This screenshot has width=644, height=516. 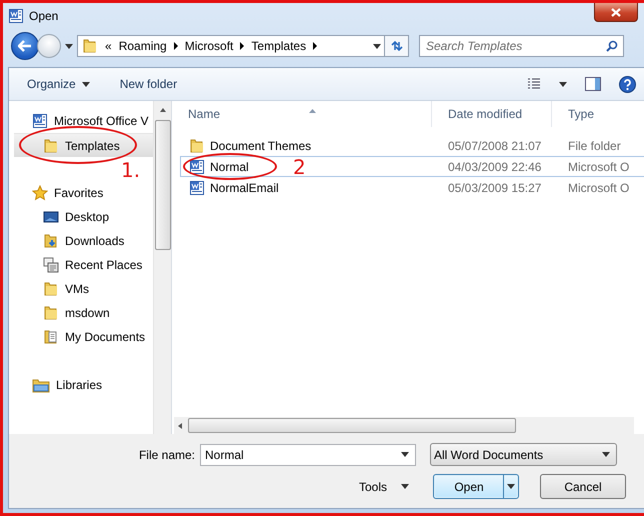 I want to click on file-row: NormalEmail 05/03/2009 15:27 Microsoft O, so click(x=412, y=187).